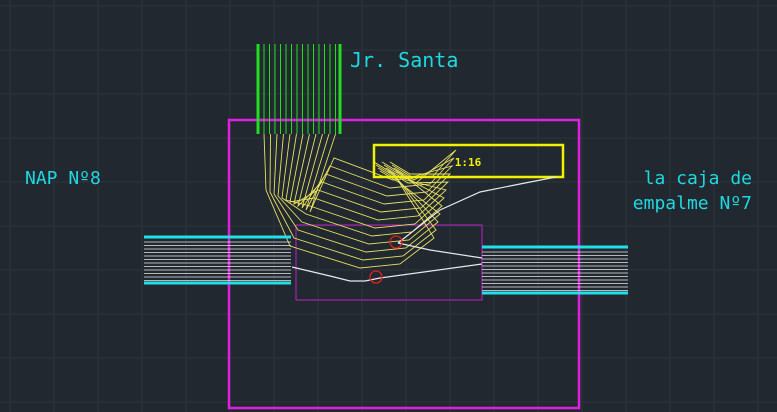  I want to click on splitter-ratio-label: 1:16, so click(468, 162).